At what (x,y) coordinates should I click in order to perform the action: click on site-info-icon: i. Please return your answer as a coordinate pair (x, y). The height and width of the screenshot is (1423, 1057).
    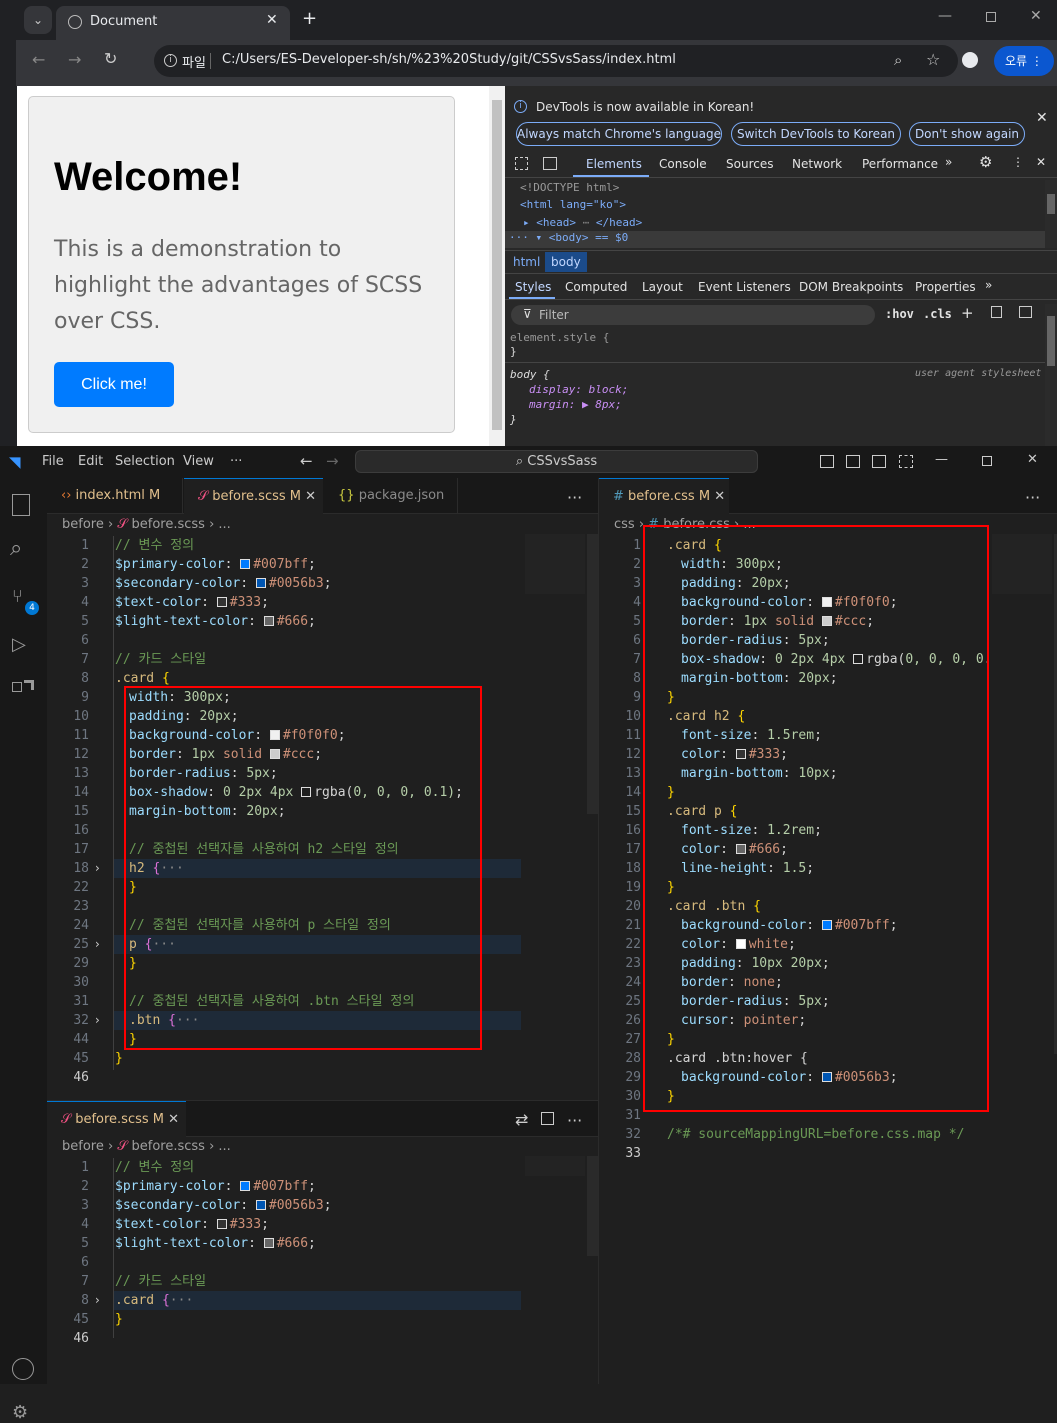
    Looking at the image, I should click on (170, 60).